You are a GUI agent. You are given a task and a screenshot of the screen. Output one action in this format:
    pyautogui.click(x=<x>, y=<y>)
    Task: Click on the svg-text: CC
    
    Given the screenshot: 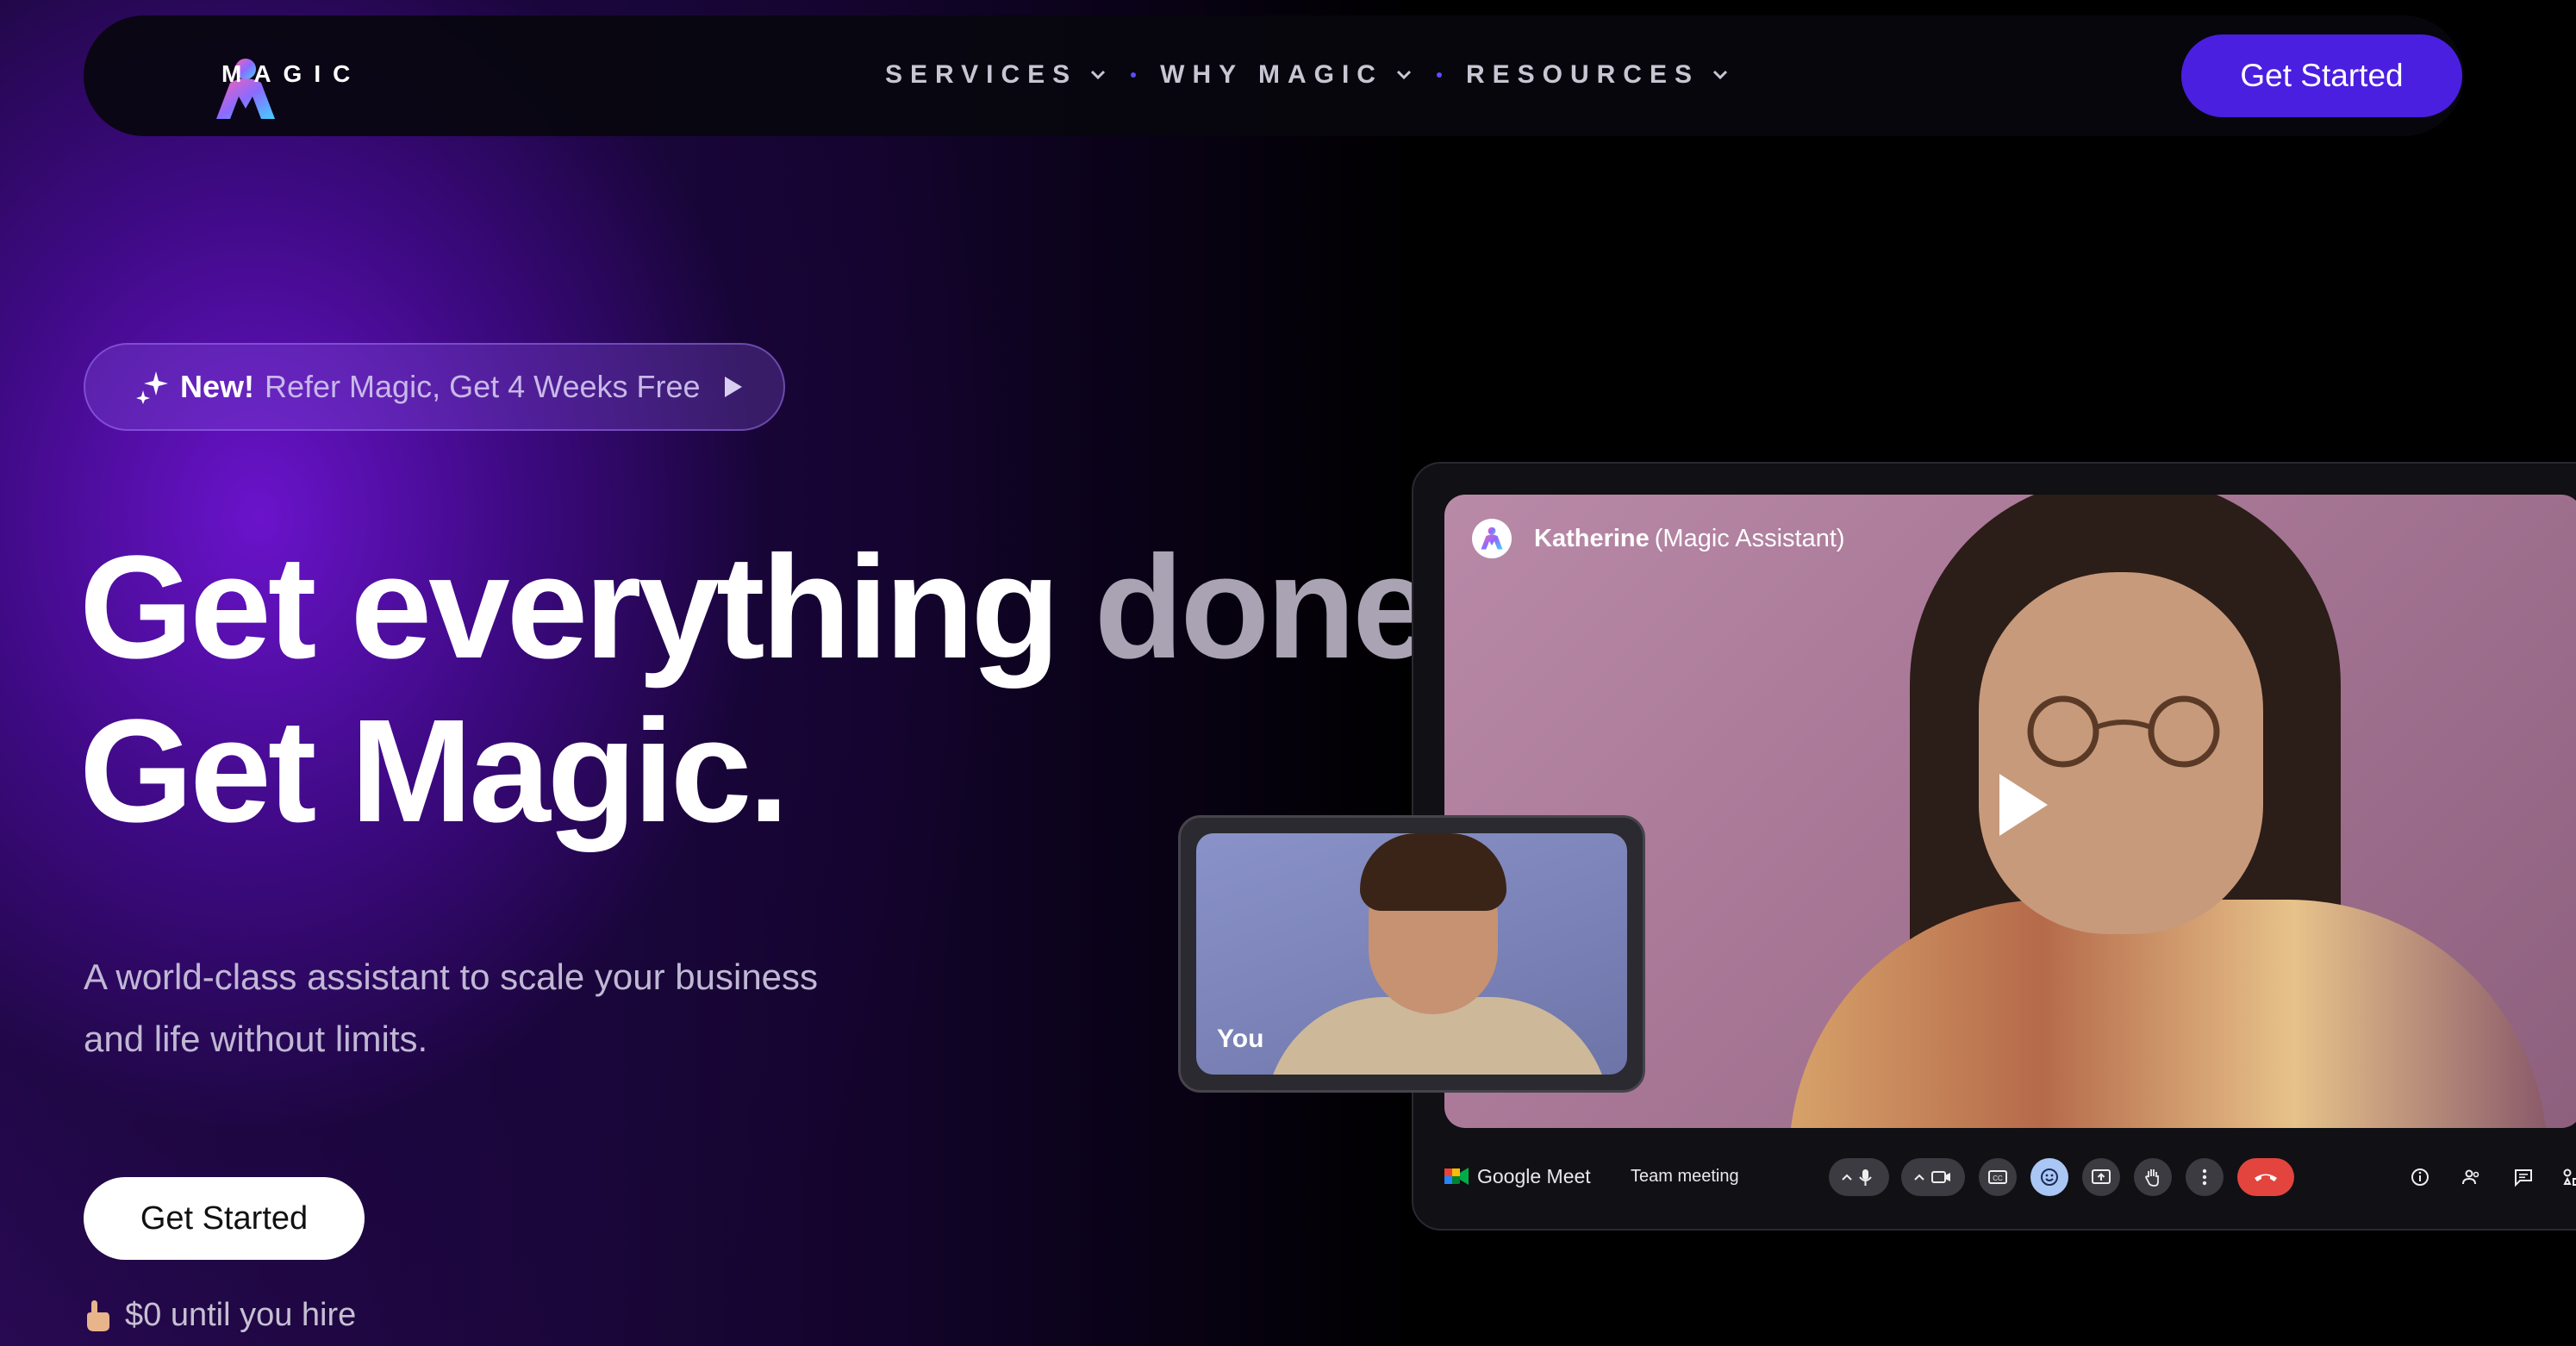 What is the action you would take?
    pyautogui.click(x=1998, y=1179)
    